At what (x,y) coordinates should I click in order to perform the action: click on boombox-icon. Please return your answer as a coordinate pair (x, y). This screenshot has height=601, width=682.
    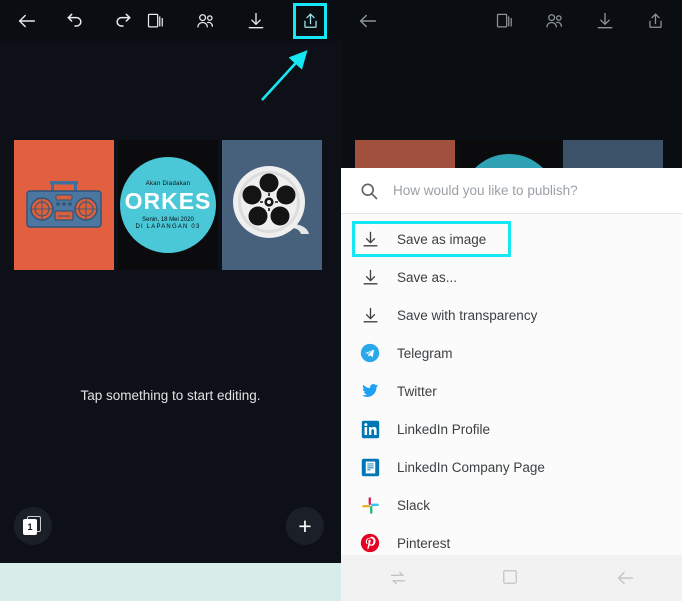
    Looking at the image, I should click on (64, 204).